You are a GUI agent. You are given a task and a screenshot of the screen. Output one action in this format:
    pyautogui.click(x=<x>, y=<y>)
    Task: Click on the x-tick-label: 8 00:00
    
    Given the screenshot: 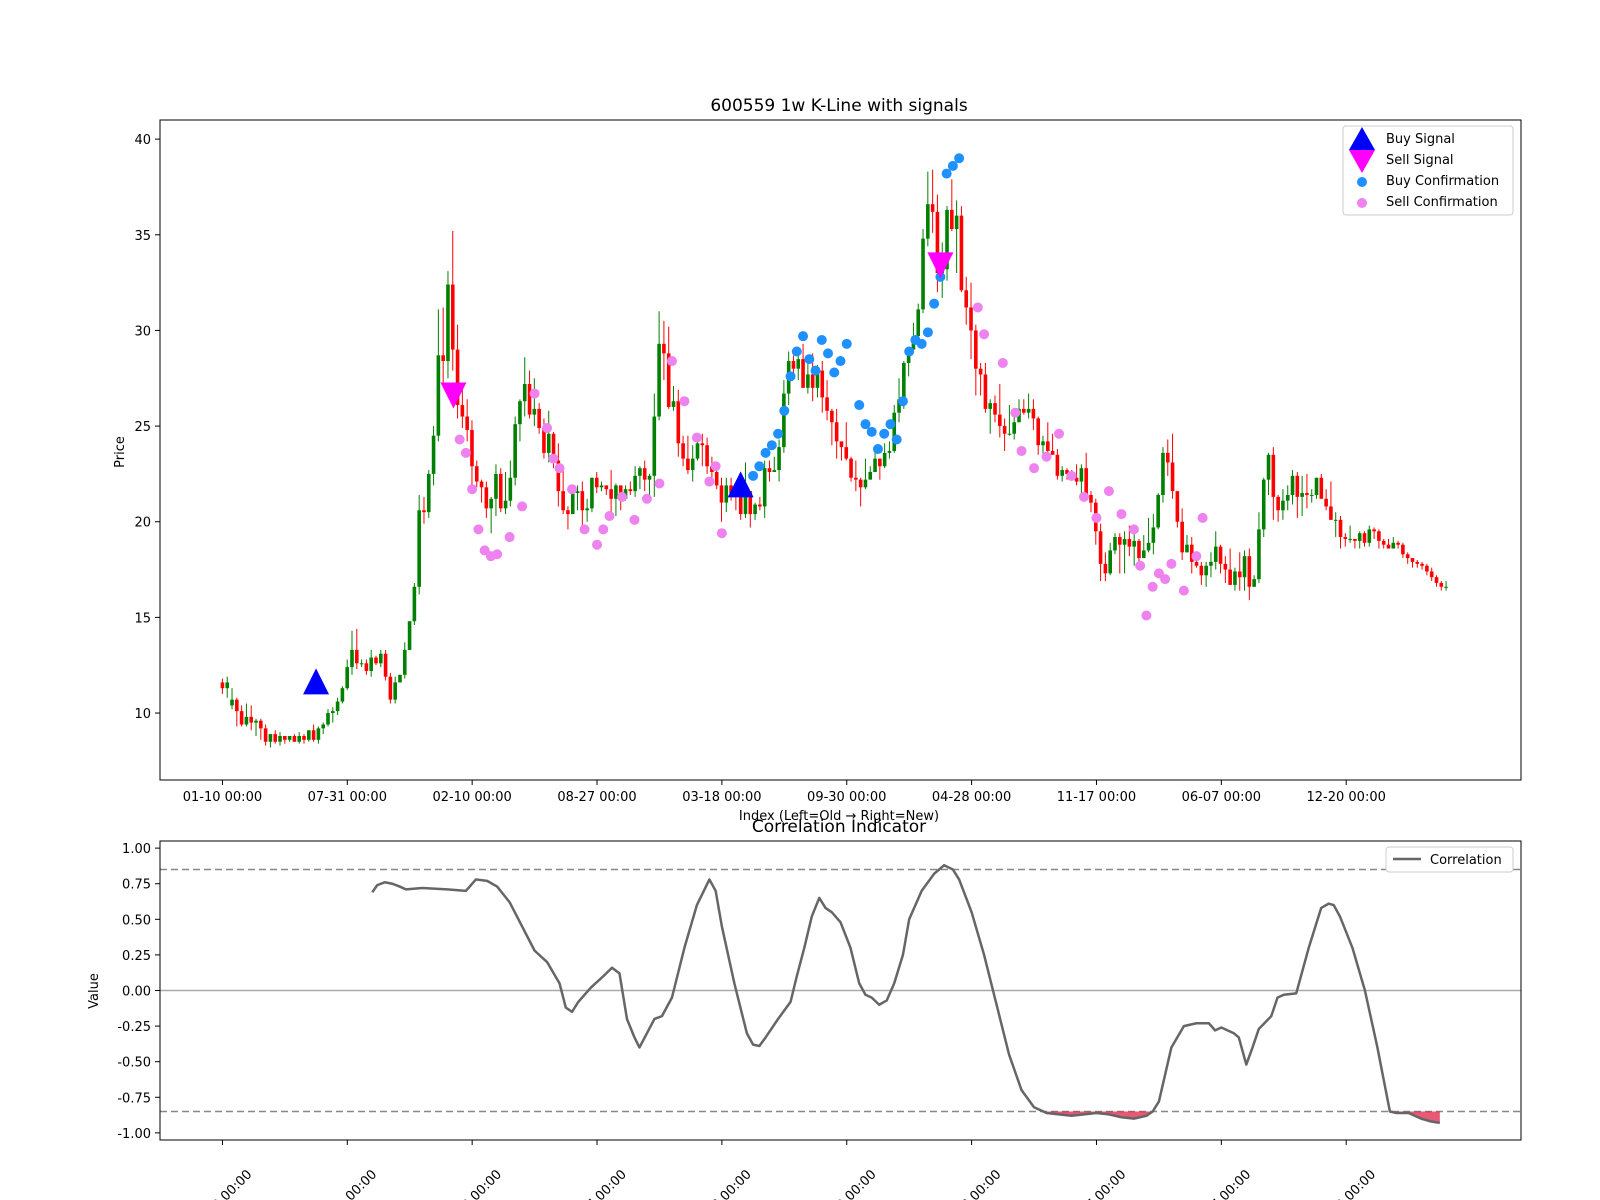 What is the action you would take?
    pyautogui.click(x=732, y=1183)
    